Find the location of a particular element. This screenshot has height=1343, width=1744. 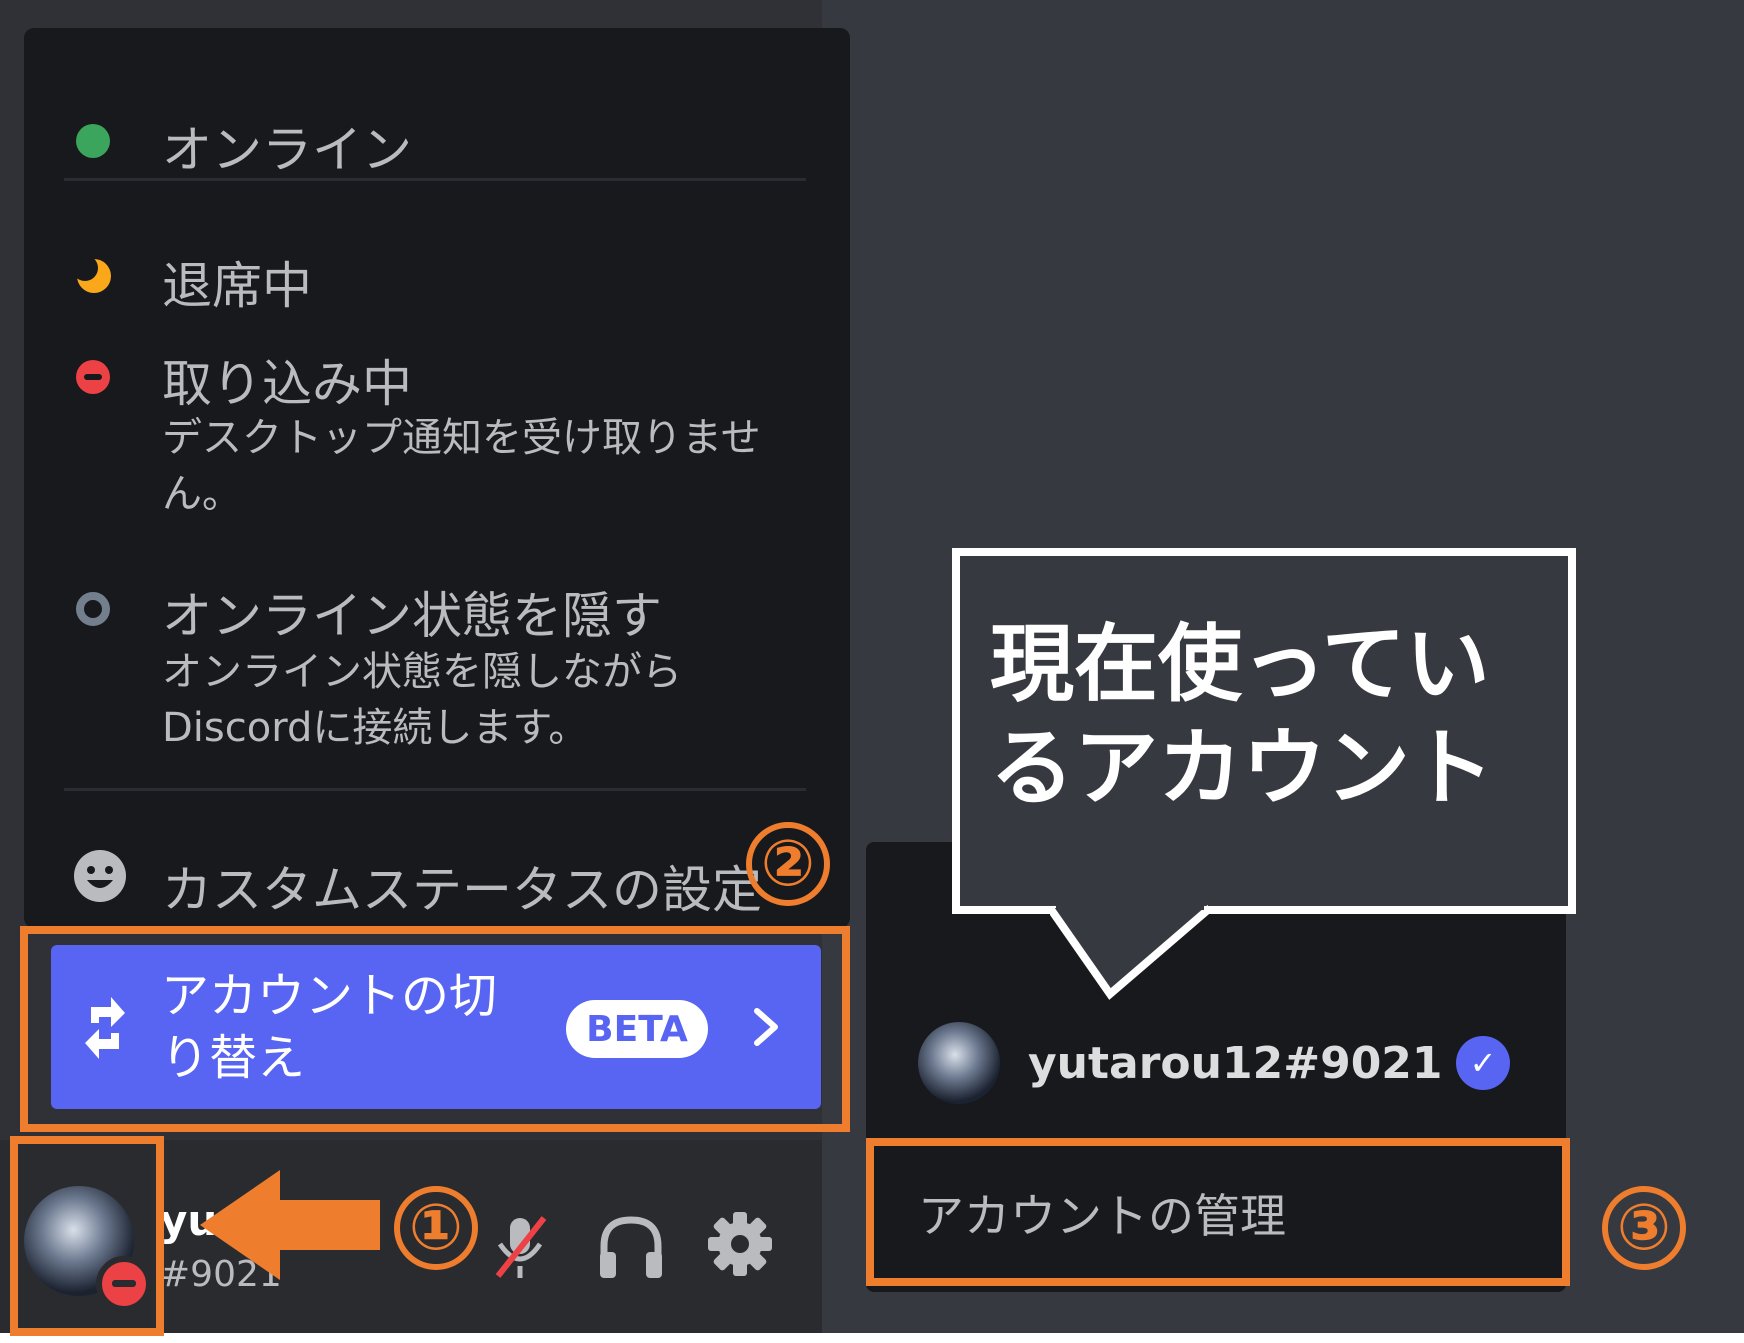

callout-box: 現在使っているアカウント is located at coordinates (1264, 731).